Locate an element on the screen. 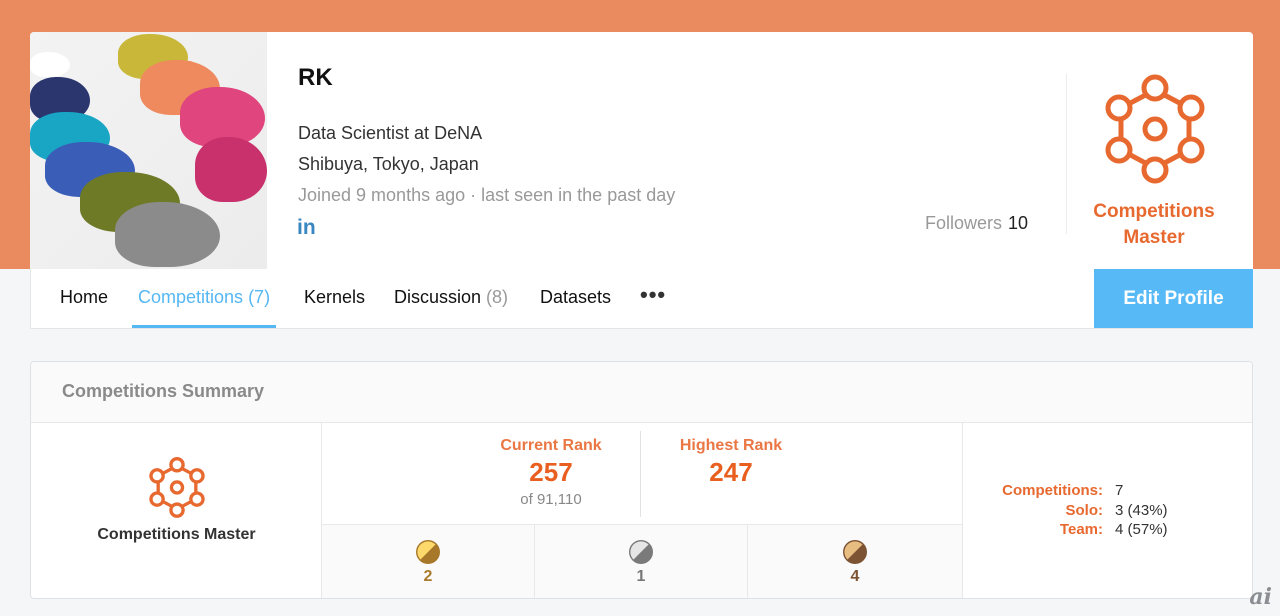  summary-tier-title: Competitions Master is located at coordinates (176, 534).